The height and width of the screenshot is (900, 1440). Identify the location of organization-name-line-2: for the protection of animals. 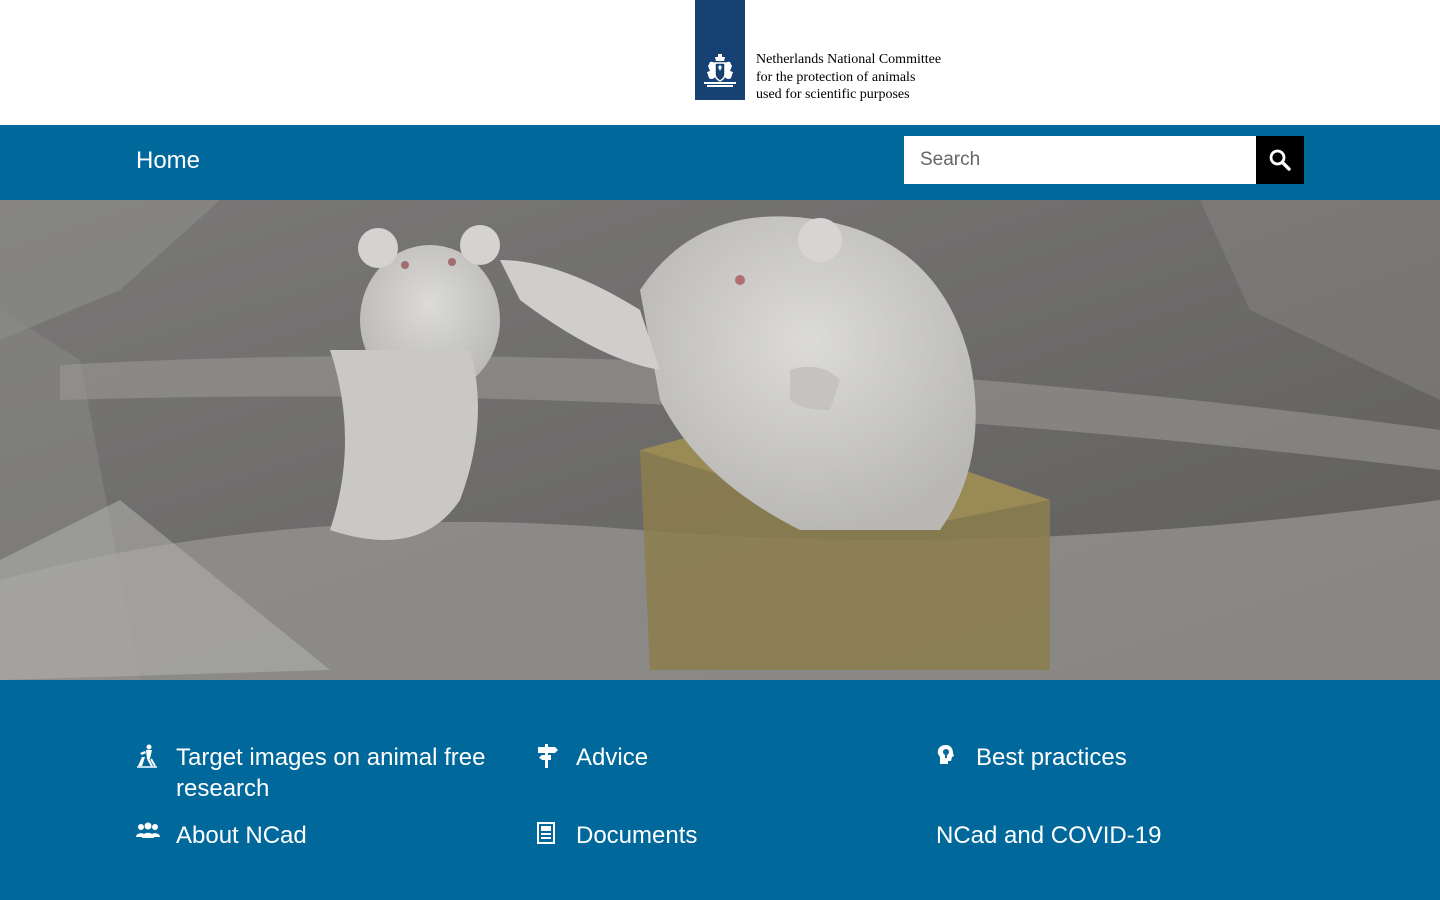
(836, 77).